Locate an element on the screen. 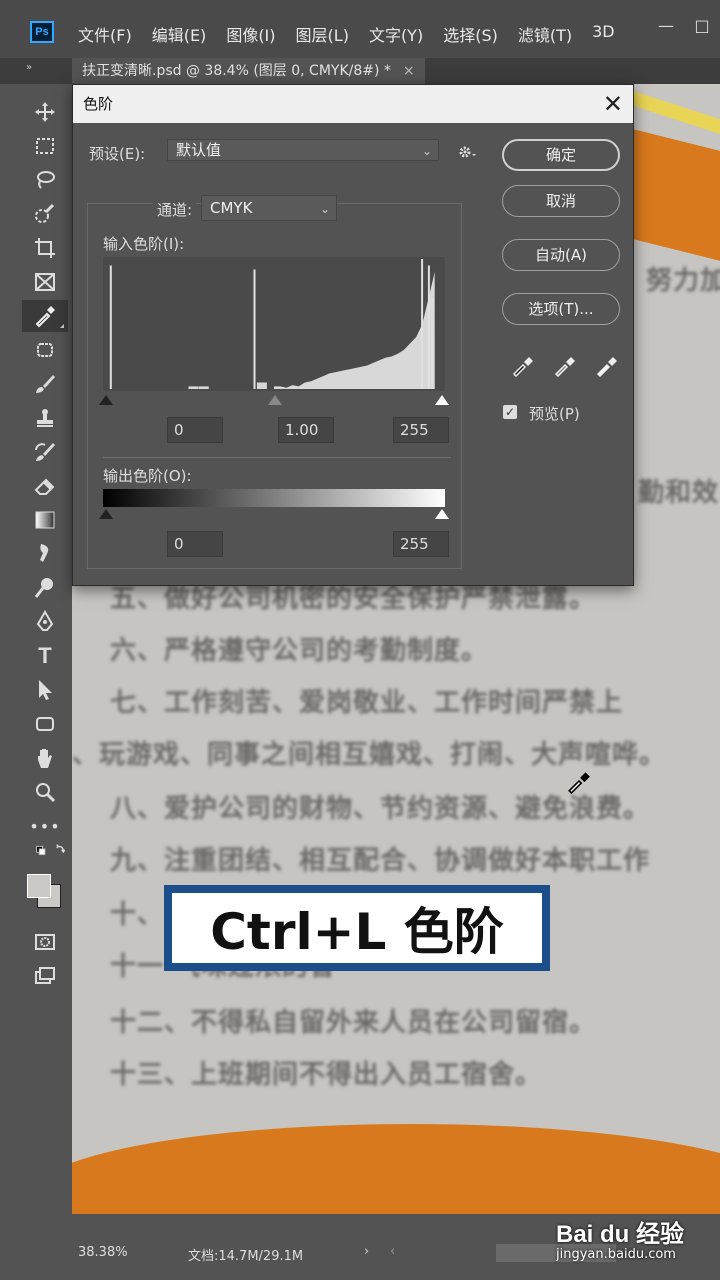  doc-line-8: 九、注重团结、相互配合、协调做好本职工作 is located at coordinates (380, 861).